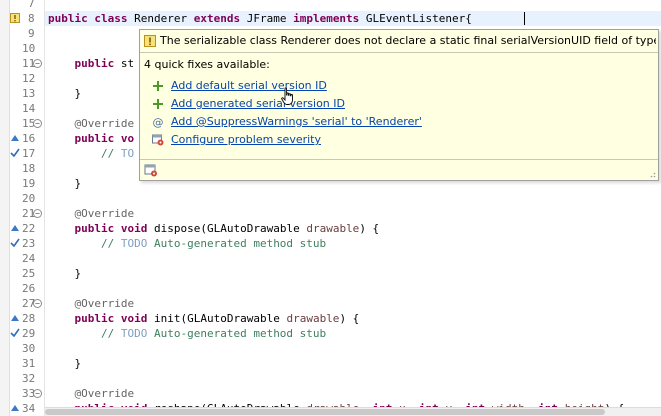 The width and height of the screenshot is (661, 416). What do you see at coordinates (29, 93) in the screenshot?
I see `line-number-label: 13` at bounding box center [29, 93].